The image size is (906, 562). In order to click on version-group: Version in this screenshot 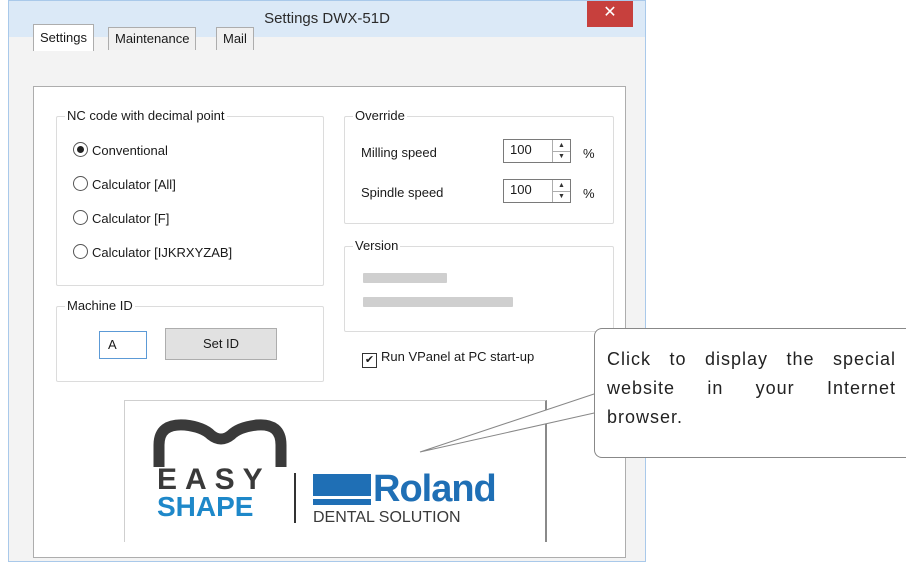, I will do `click(479, 285)`.